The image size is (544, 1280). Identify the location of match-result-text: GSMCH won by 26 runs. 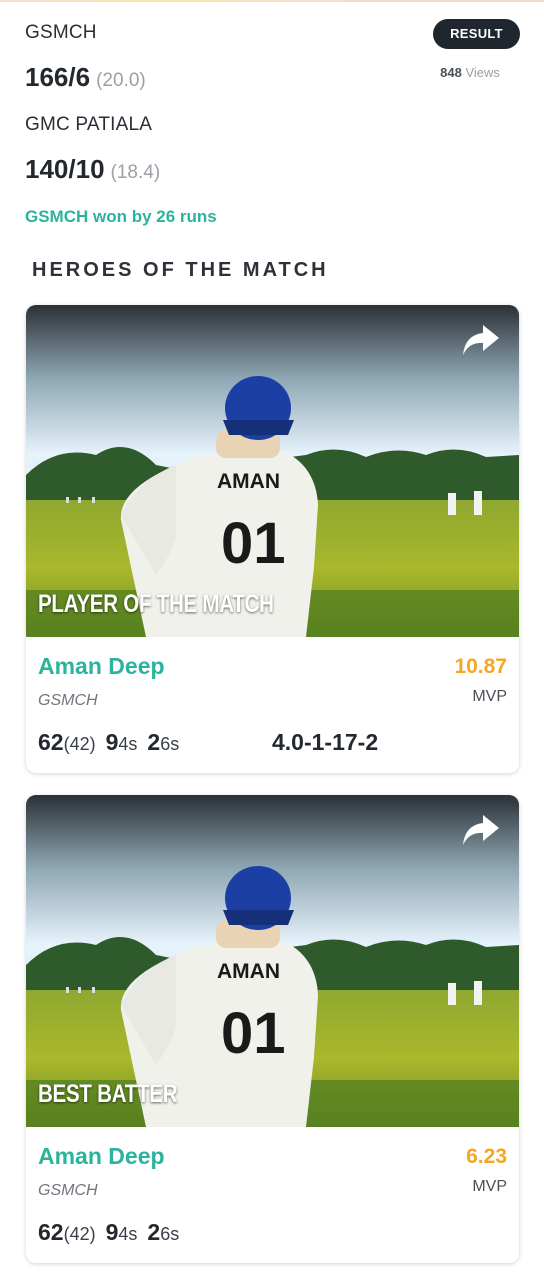
(121, 216).